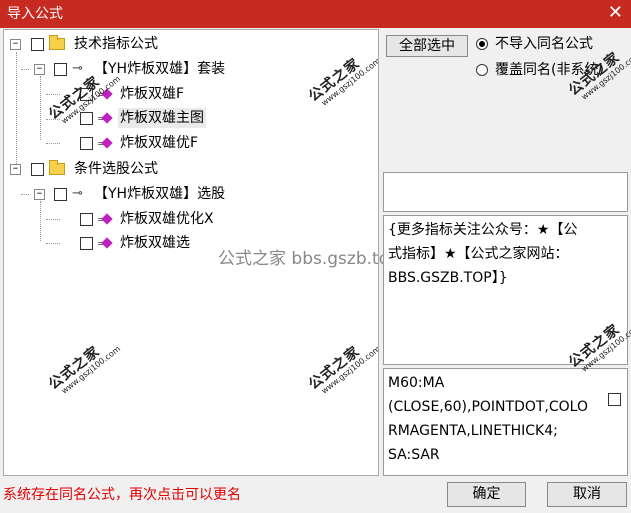 The height and width of the screenshot is (513, 631). I want to click on tree-node-screening-formulas: − 条件选股公式, so click(154, 169).